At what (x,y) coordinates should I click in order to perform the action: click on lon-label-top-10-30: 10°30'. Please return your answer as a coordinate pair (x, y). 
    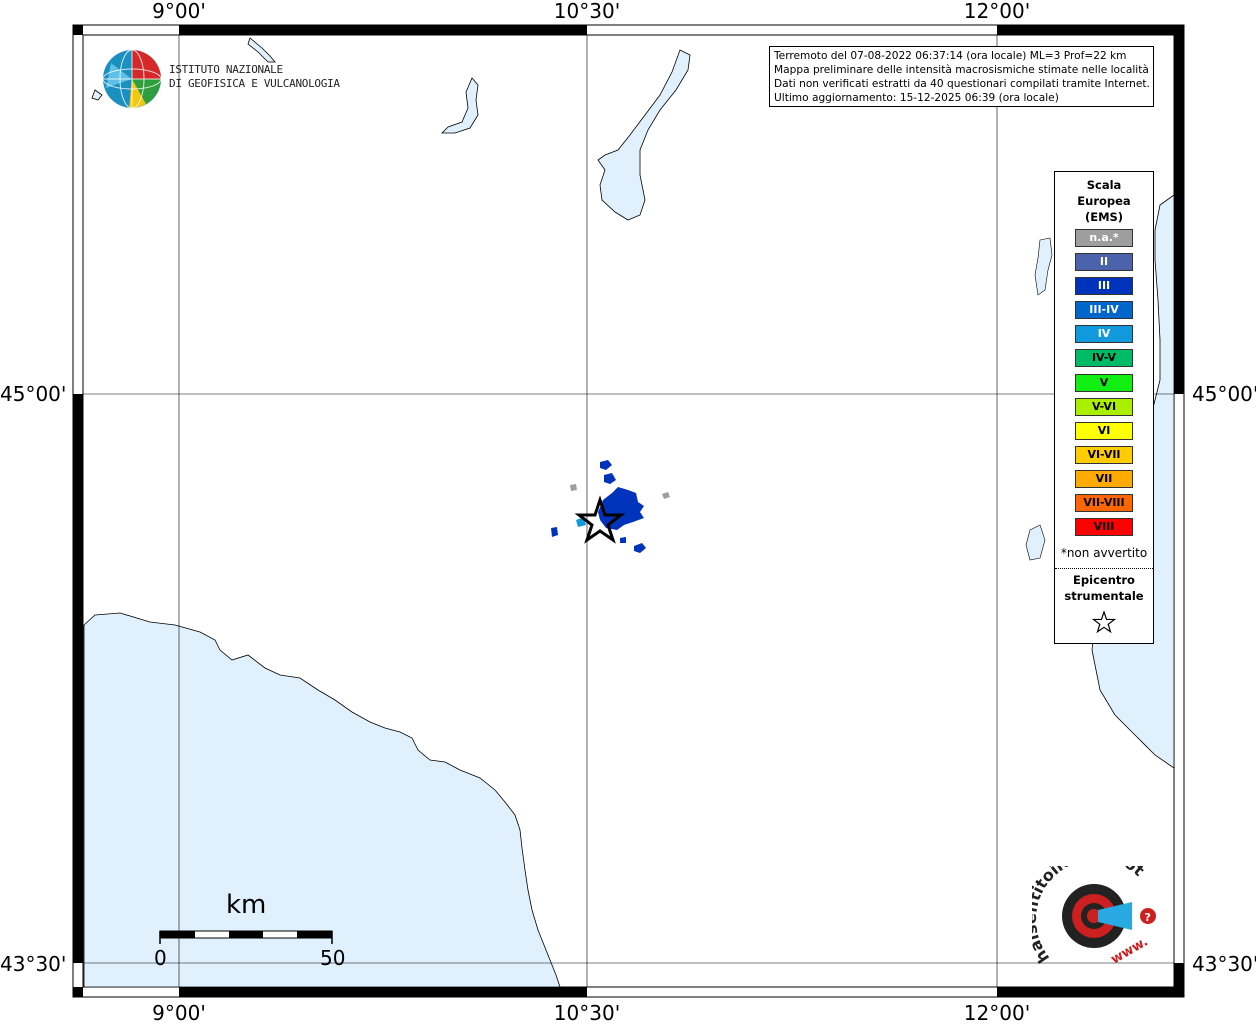
    Looking at the image, I should click on (587, 11).